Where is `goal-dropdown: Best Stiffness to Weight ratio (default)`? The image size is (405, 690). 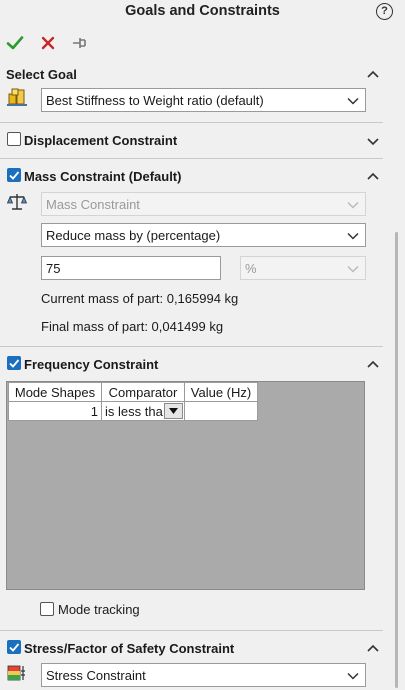
goal-dropdown: Best Stiffness to Weight ratio (default) is located at coordinates (203, 100).